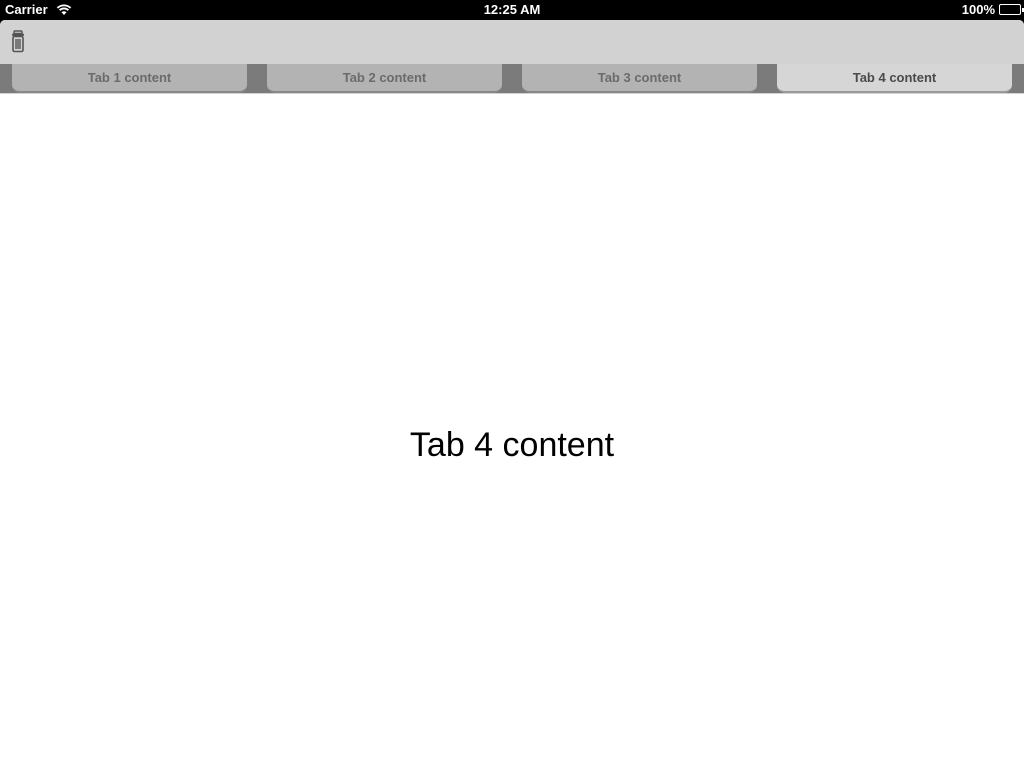  Describe the element at coordinates (1011, 9) in the screenshot. I see `battery-icon` at that location.